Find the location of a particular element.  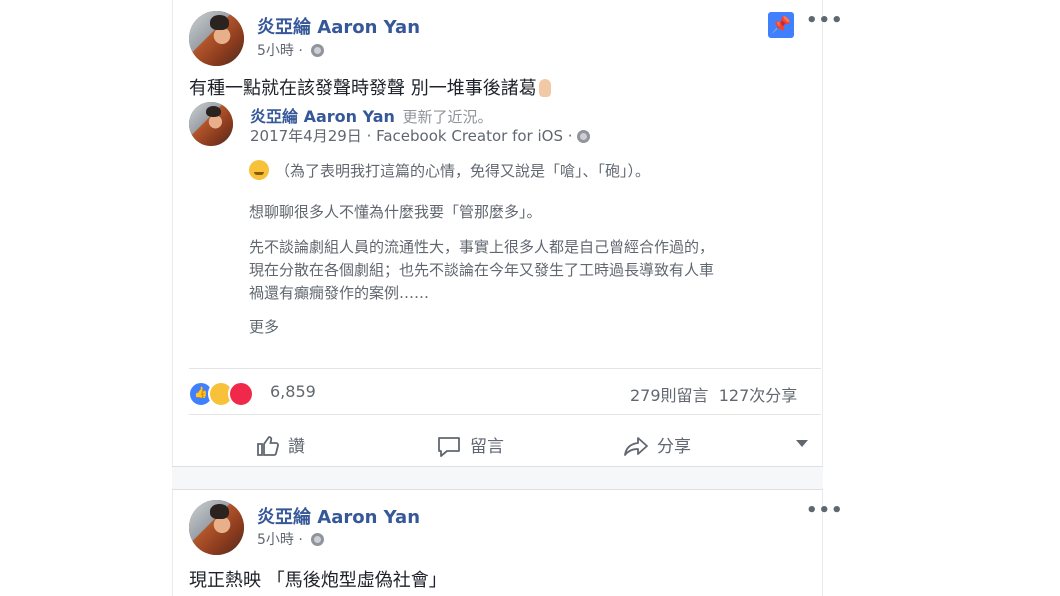

post-text-content: 有種一點就在該發聲時發聲 別一堆事後諸葛 is located at coordinates (363, 88).